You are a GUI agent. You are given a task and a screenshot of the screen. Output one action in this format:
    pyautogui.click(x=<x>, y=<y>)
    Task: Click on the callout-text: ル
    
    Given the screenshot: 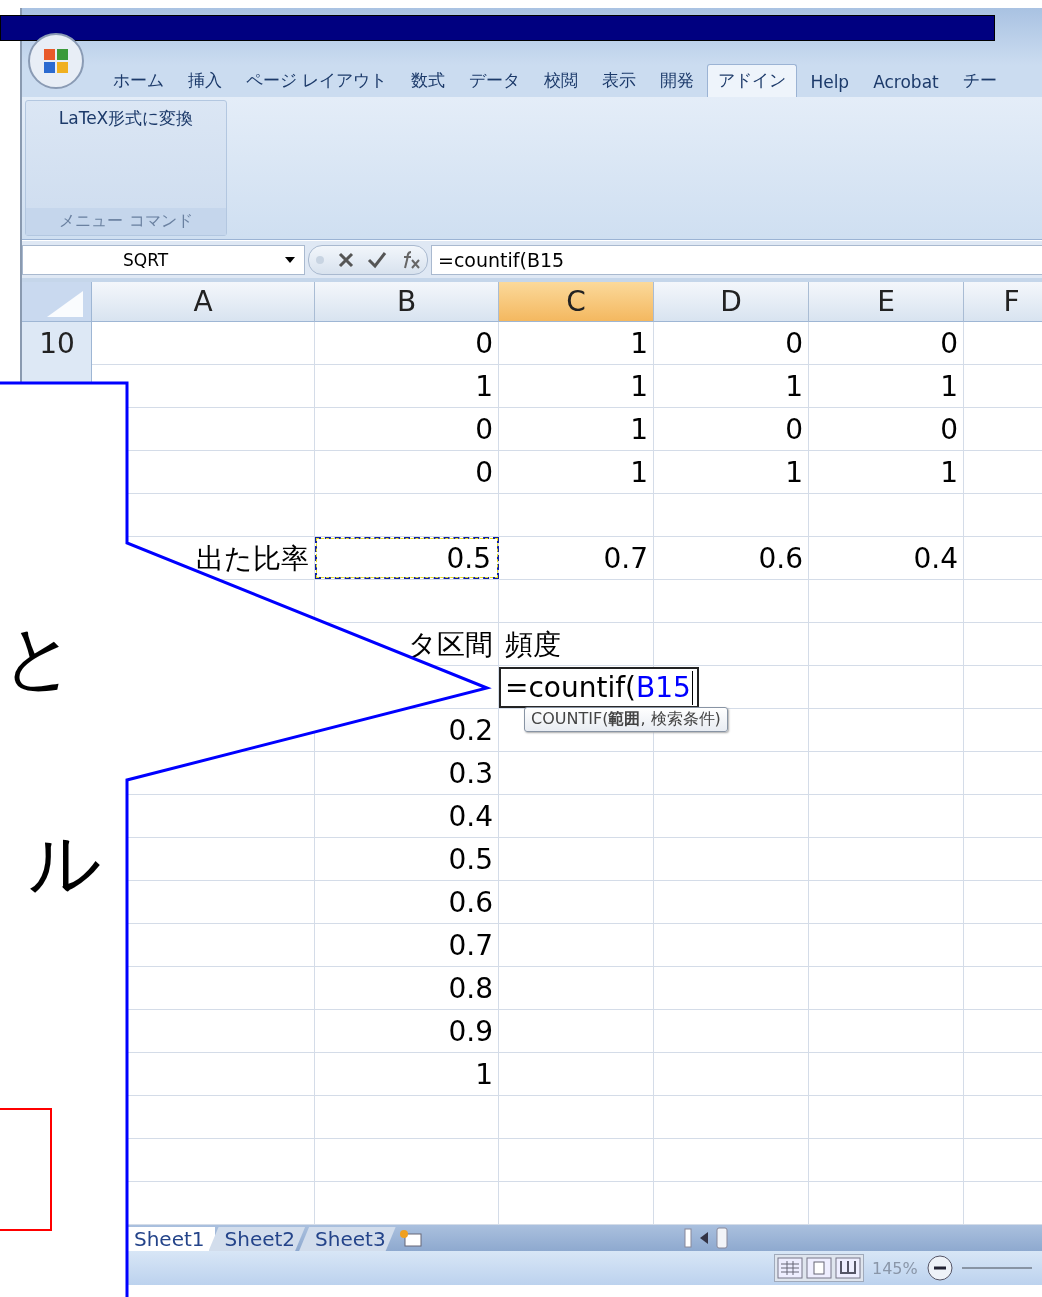 What is the action you would take?
    pyautogui.click(x=65, y=864)
    